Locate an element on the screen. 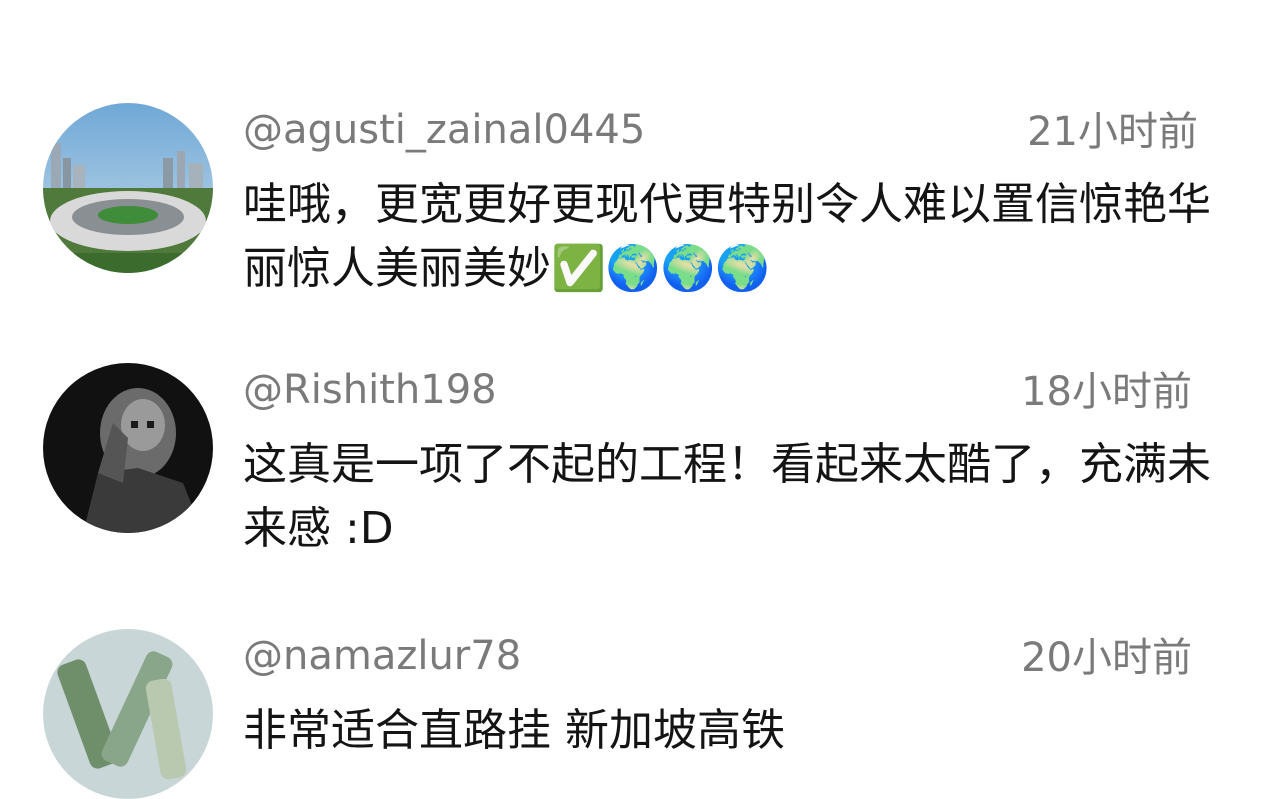 The width and height of the screenshot is (1280, 799). comment-timestamp: 20小时前 is located at coordinates (1106, 658).